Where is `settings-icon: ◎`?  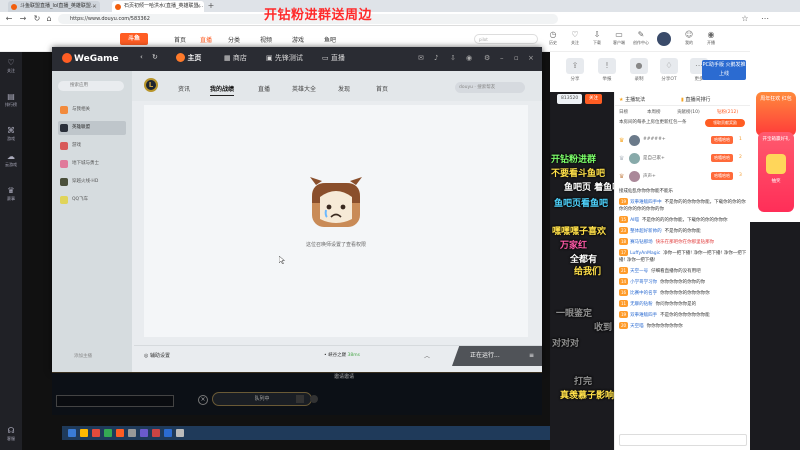 settings-icon: ◎ is located at coordinates (146, 356).